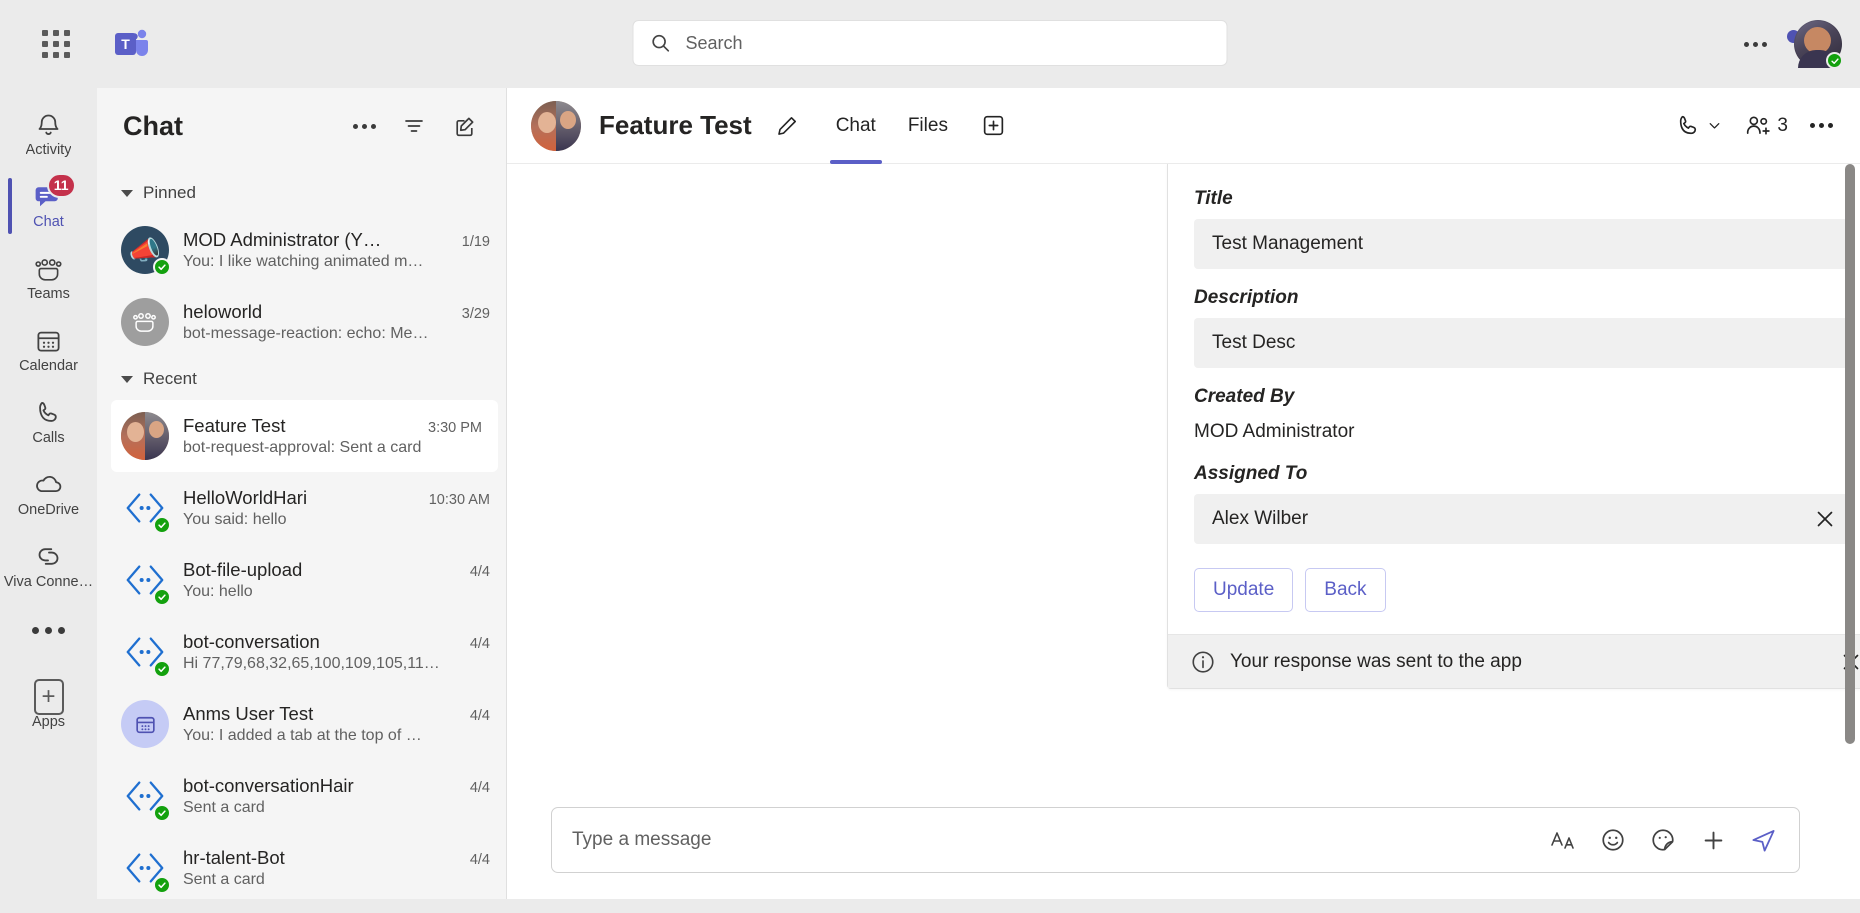 This screenshot has height=913, width=1860. Describe the element at coordinates (224, 879) in the screenshot. I see `chat-item-preview: Sent a card` at that location.